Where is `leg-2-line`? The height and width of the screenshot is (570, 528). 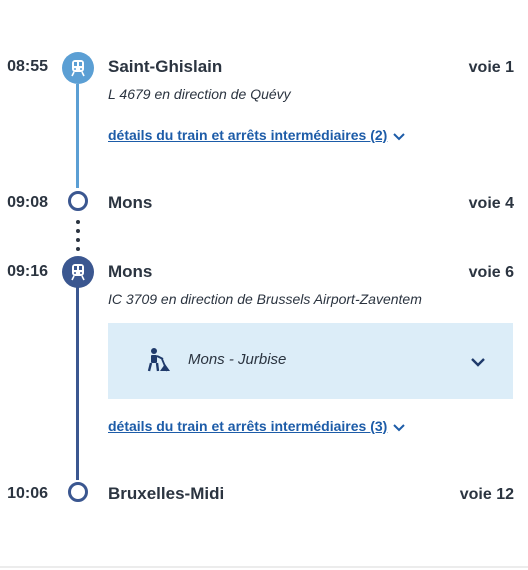 leg-2-line is located at coordinates (77, 382).